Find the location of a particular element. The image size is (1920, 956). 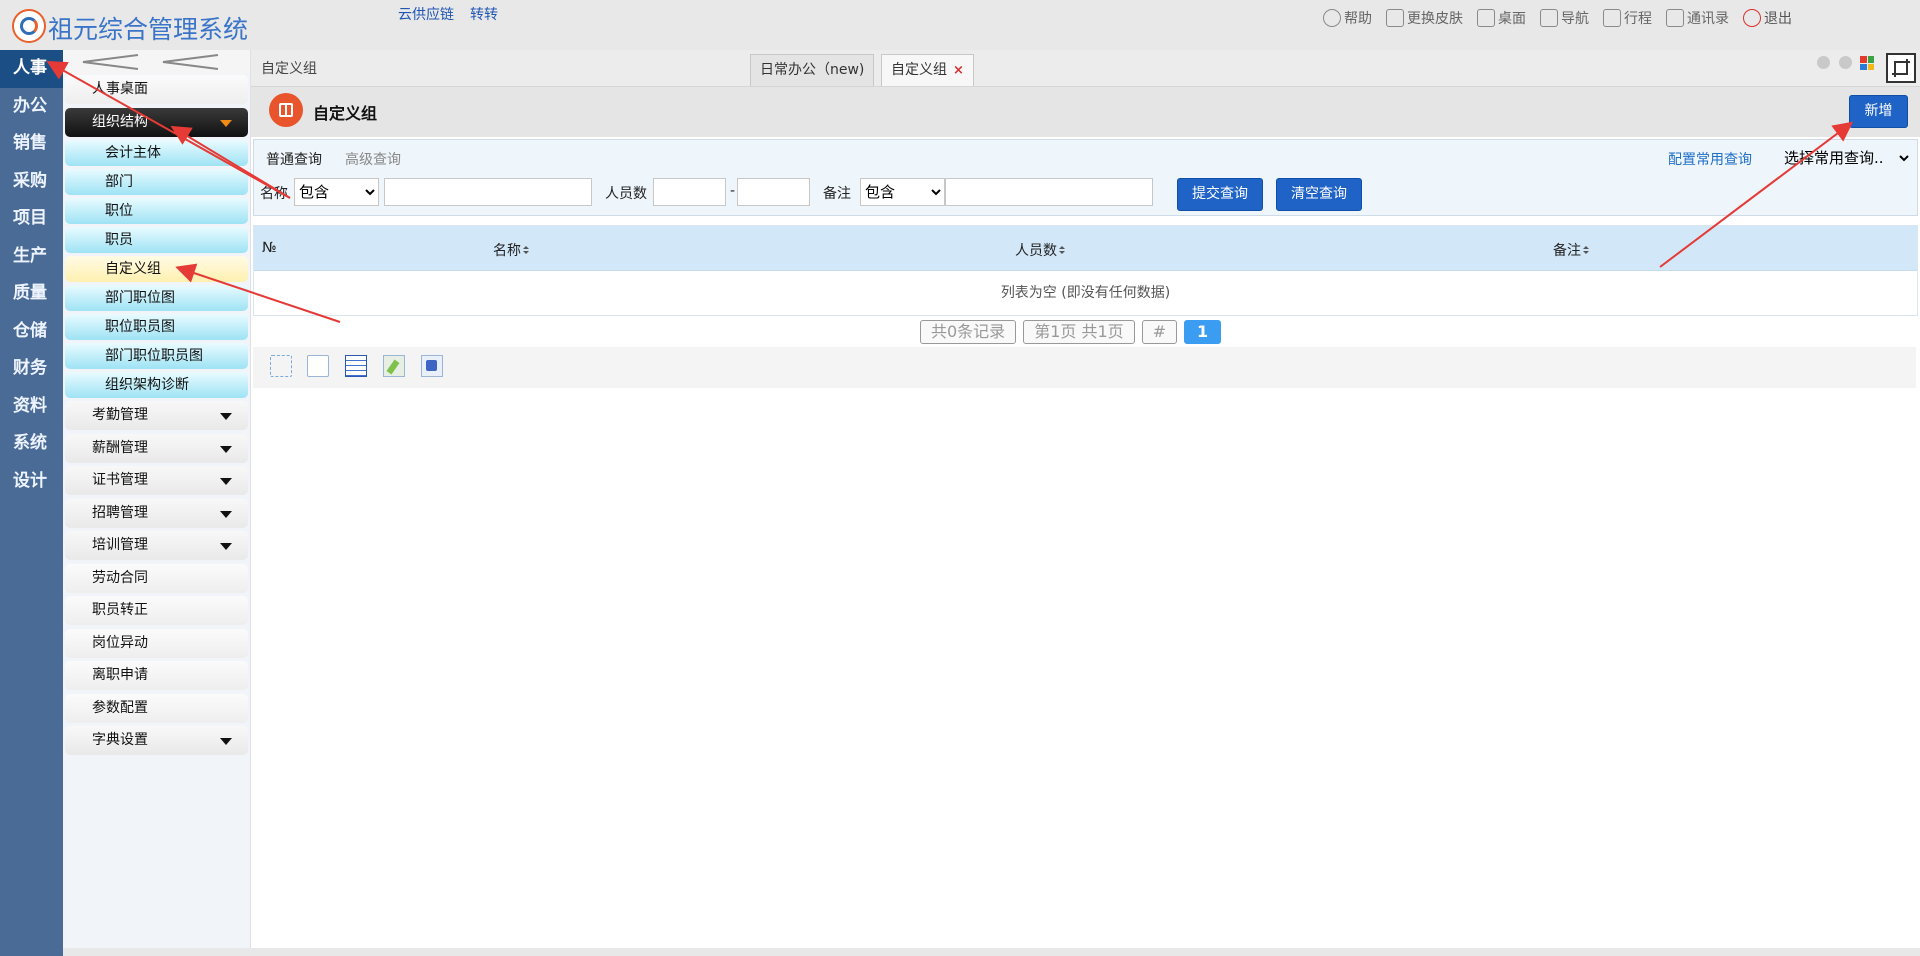

document-icon is located at coordinates (318, 366).